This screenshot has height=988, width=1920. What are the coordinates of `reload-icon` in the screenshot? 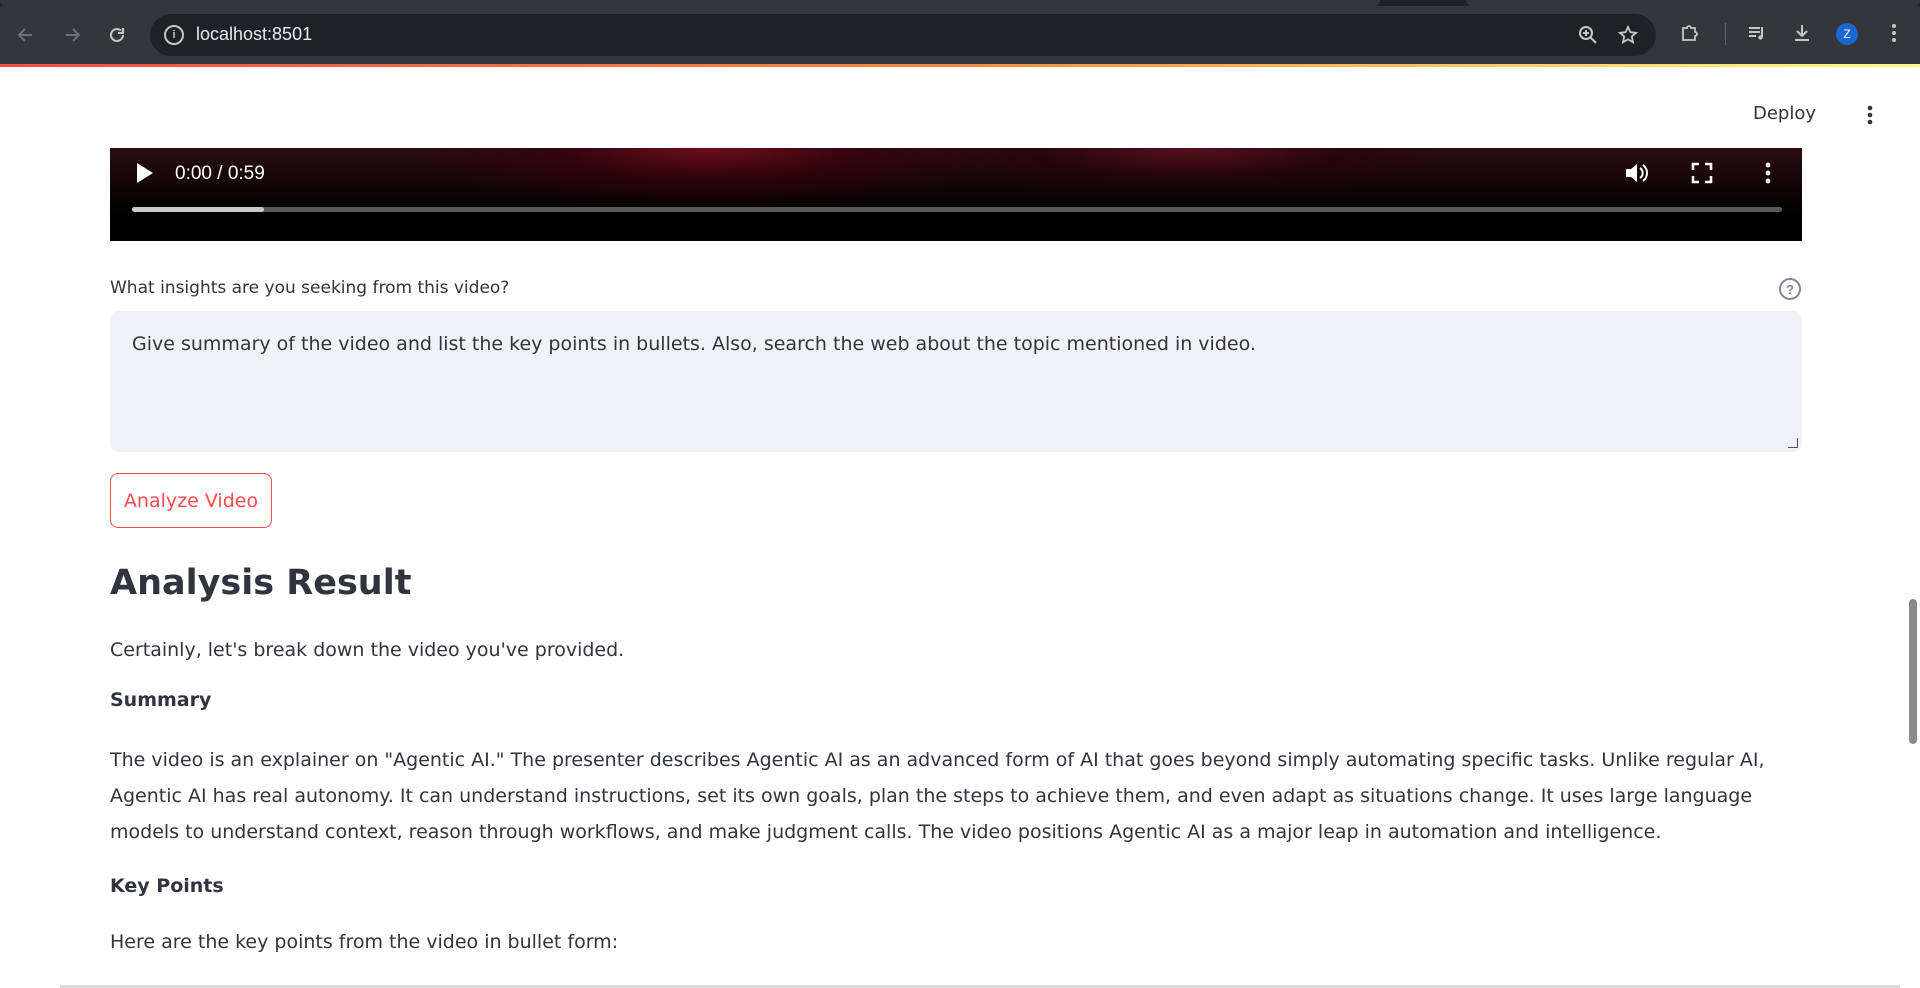 It's located at (117, 34).